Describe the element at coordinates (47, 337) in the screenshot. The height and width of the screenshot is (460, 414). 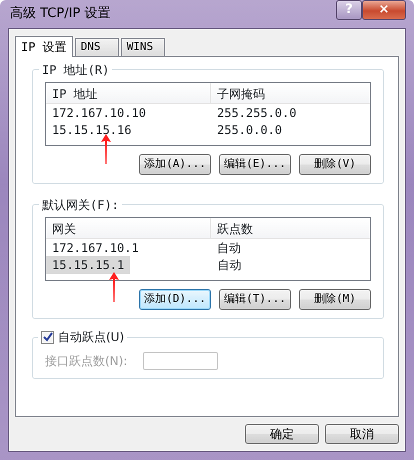
I see `checkbox` at that location.